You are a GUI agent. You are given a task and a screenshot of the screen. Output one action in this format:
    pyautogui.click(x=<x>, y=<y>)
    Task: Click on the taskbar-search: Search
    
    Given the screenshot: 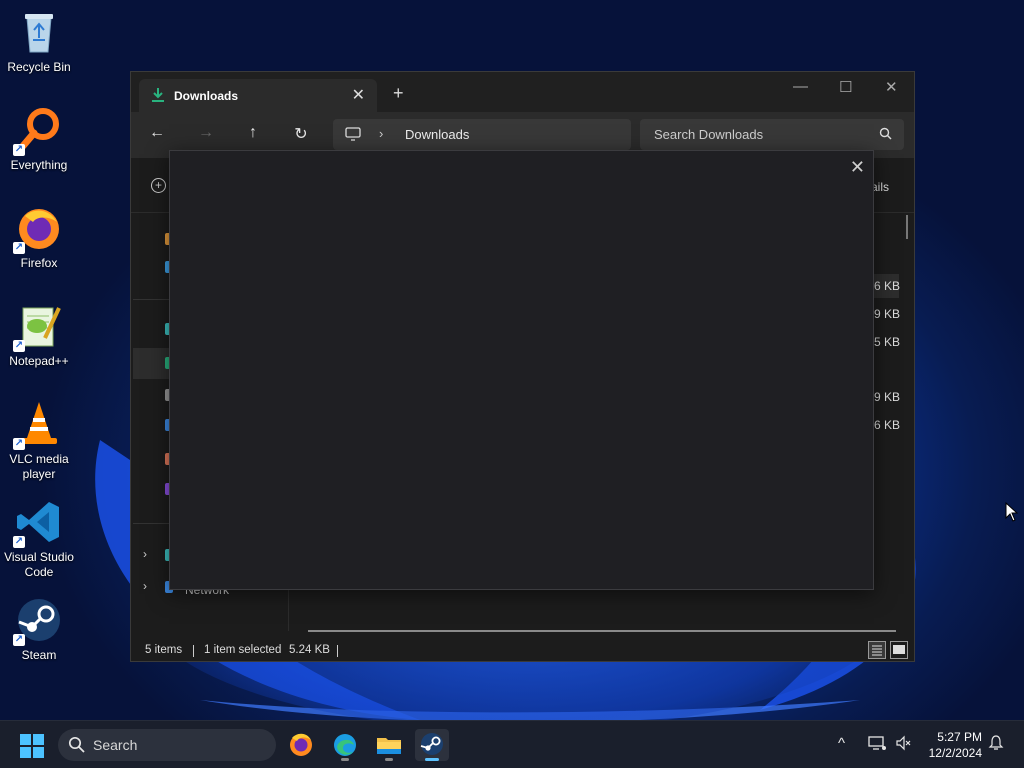 What is the action you would take?
    pyautogui.click(x=167, y=745)
    